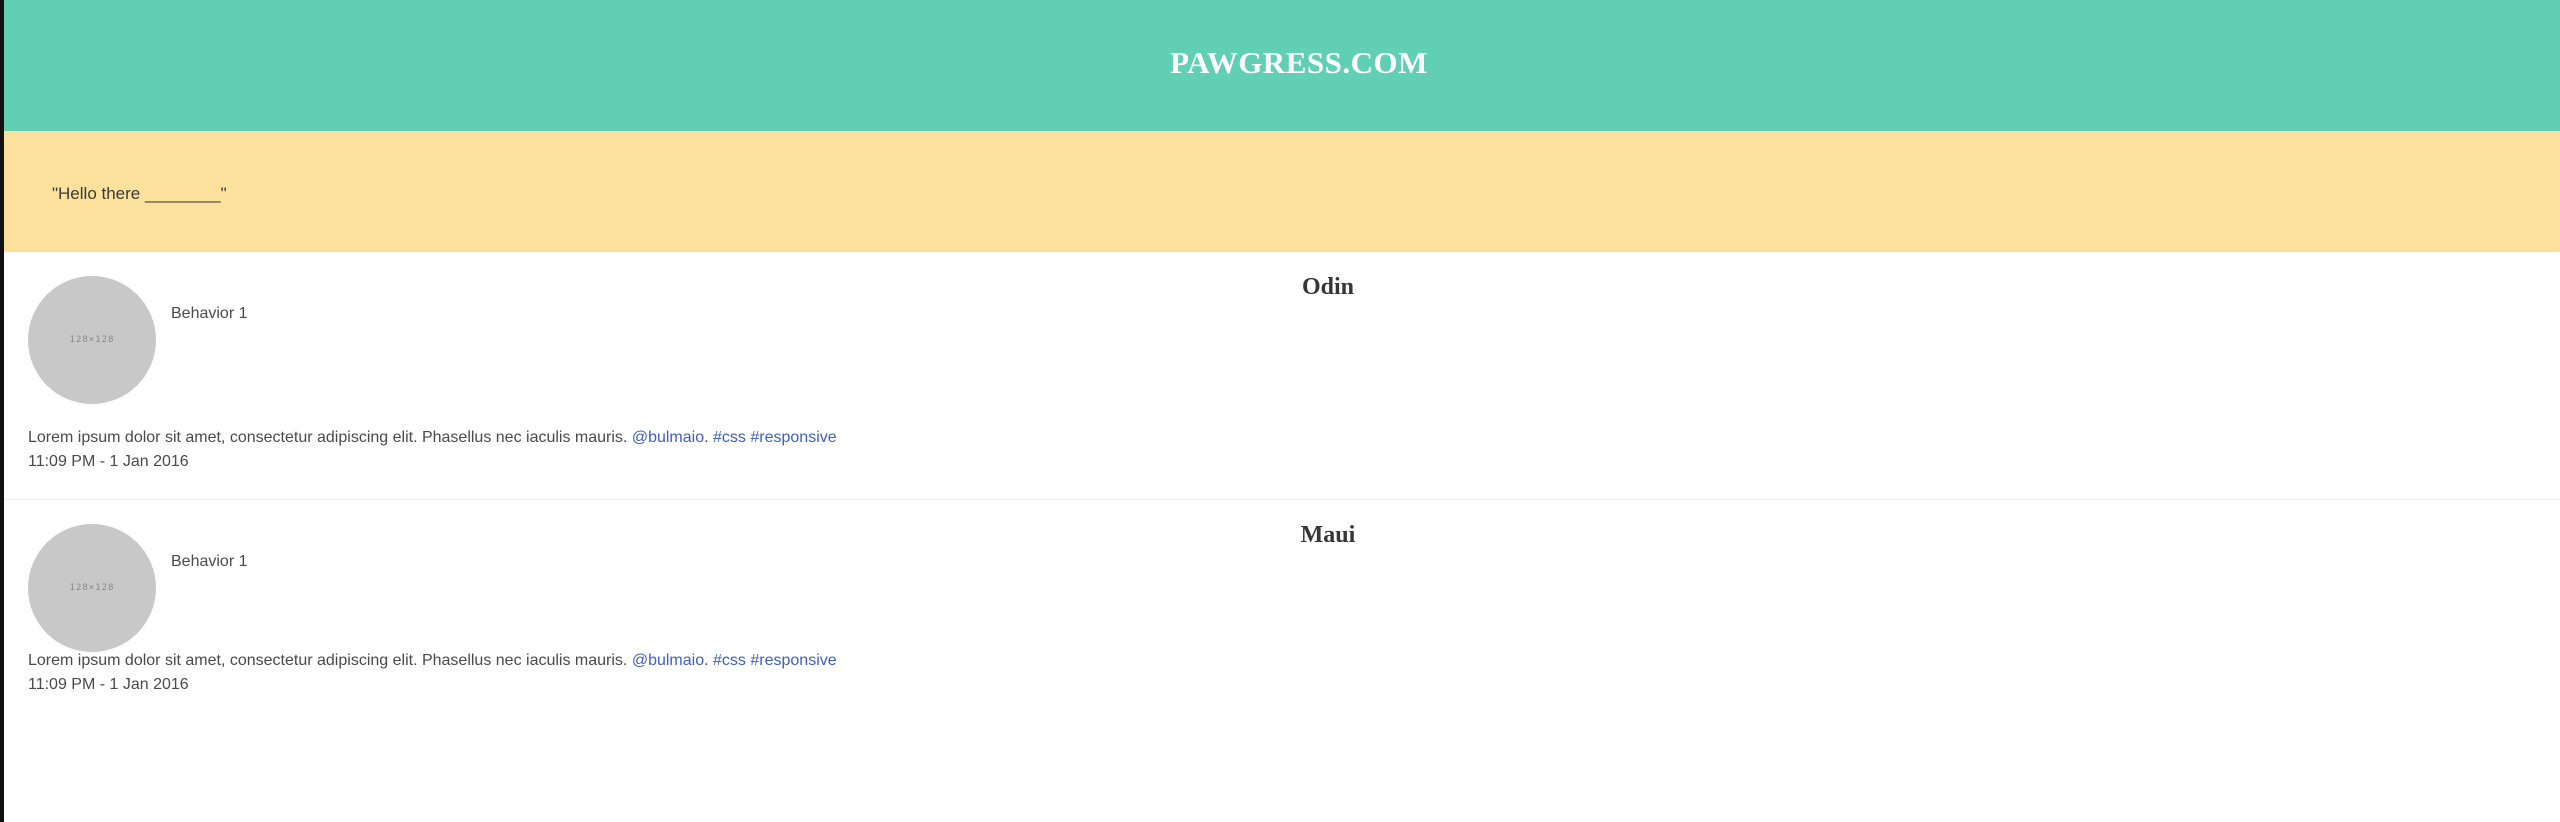 This screenshot has height=822, width=2560. Describe the element at coordinates (1328, 535) in the screenshot. I see `pet-name: Maui` at that location.